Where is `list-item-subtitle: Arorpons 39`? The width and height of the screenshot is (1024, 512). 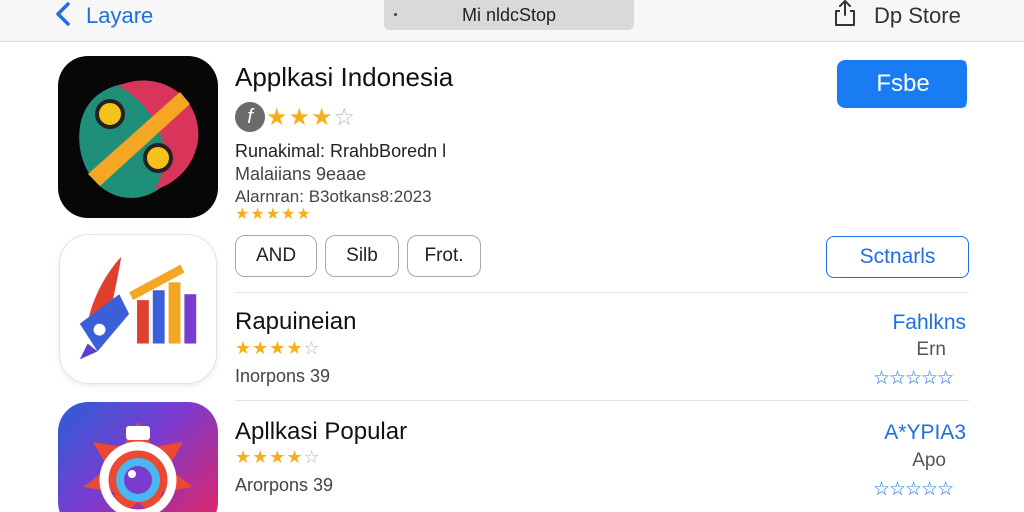
list-item-subtitle: Arorpons 39 is located at coordinates (284, 485).